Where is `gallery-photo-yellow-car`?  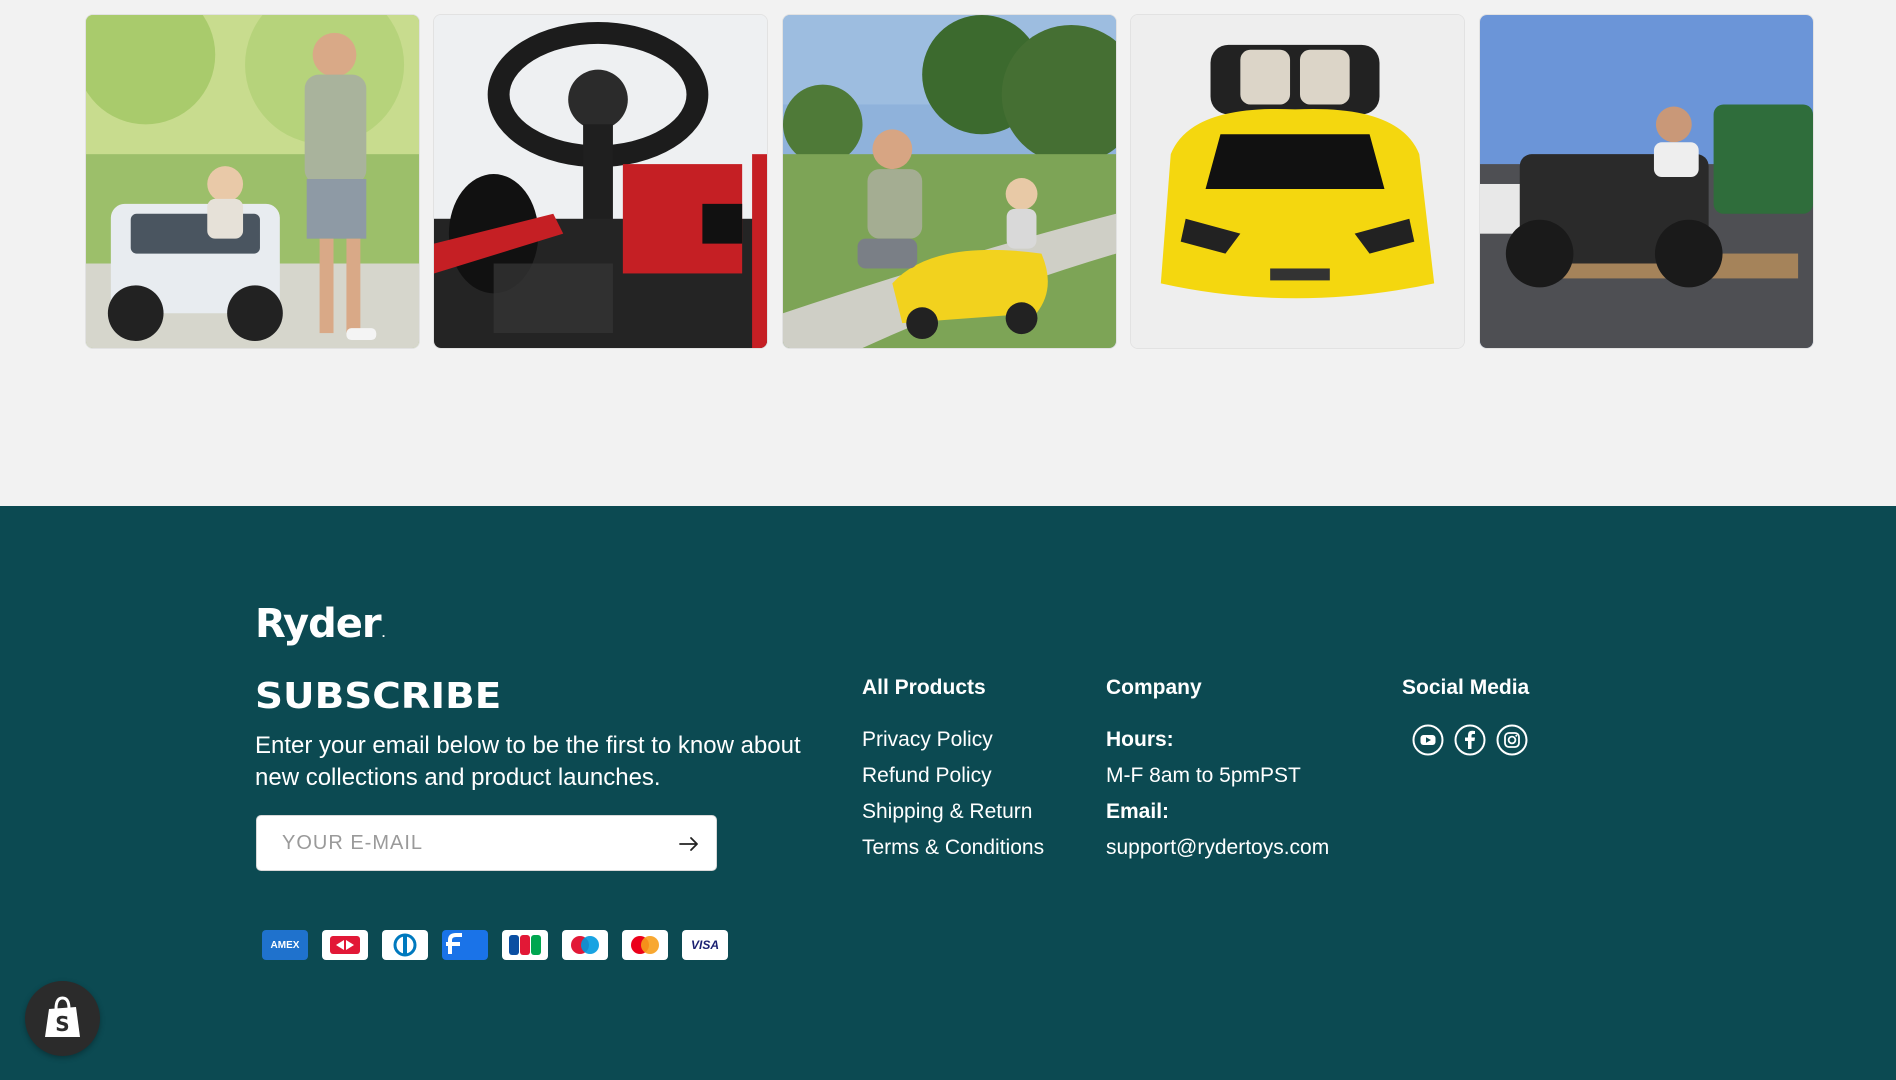
gallery-photo-yellow-car is located at coordinates (1297, 181).